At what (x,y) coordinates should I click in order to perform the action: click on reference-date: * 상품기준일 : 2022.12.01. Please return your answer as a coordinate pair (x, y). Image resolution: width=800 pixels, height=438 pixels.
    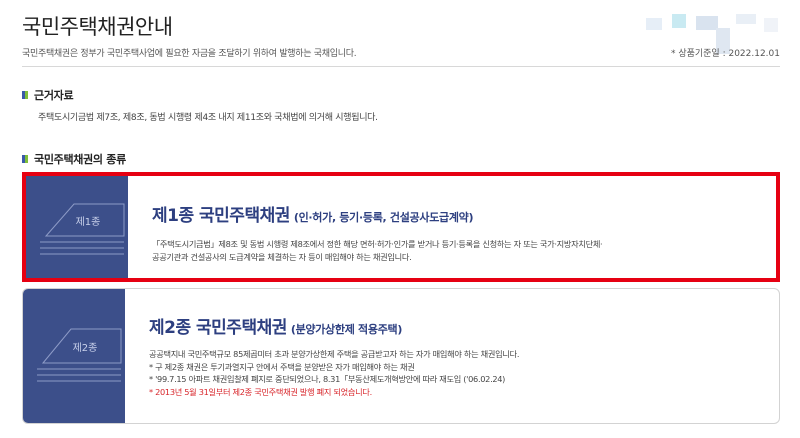
    Looking at the image, I should click on (725, 54).